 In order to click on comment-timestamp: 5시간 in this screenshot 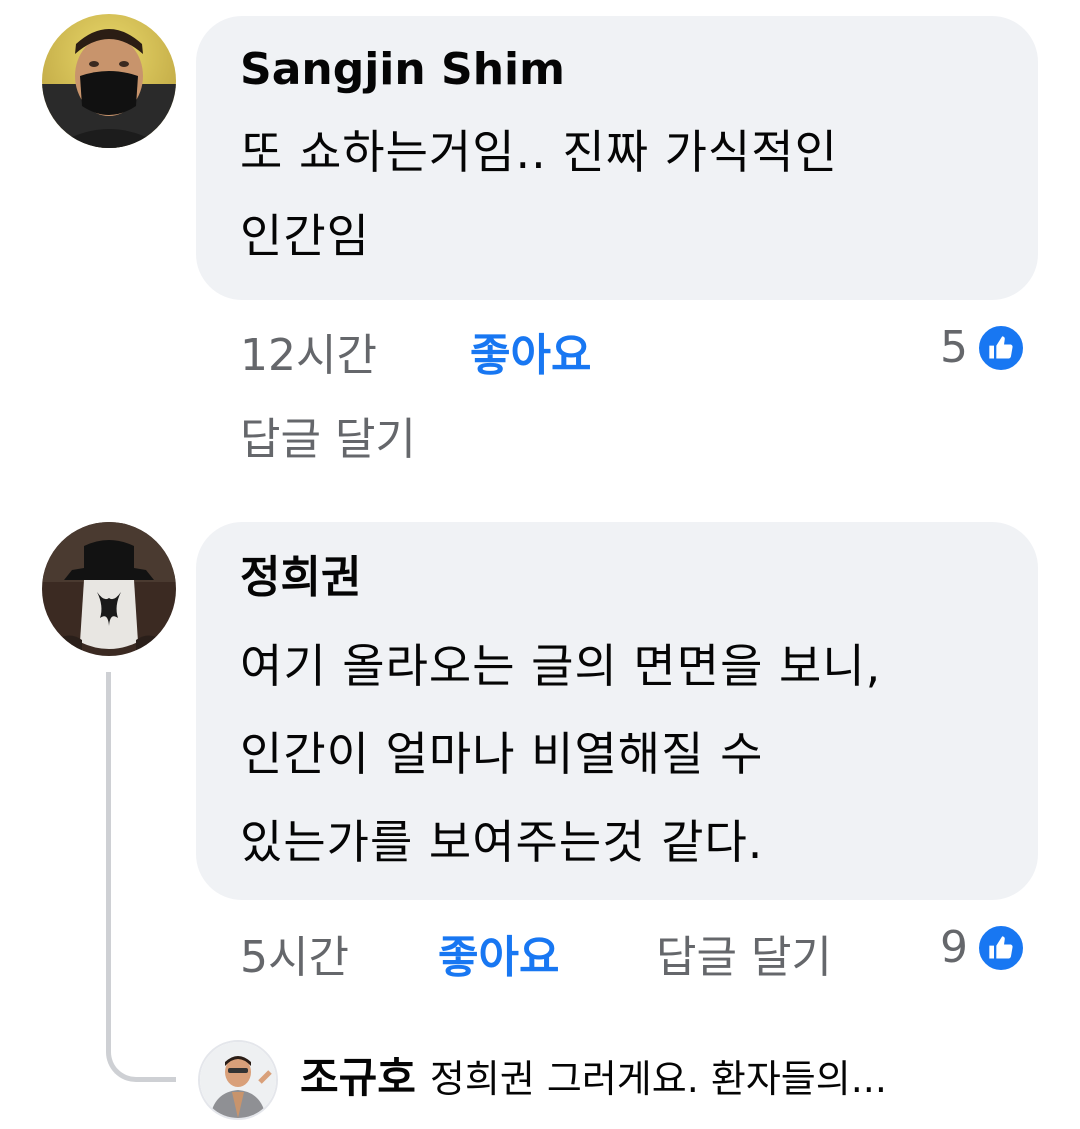, I will do `click(294, 958)`.